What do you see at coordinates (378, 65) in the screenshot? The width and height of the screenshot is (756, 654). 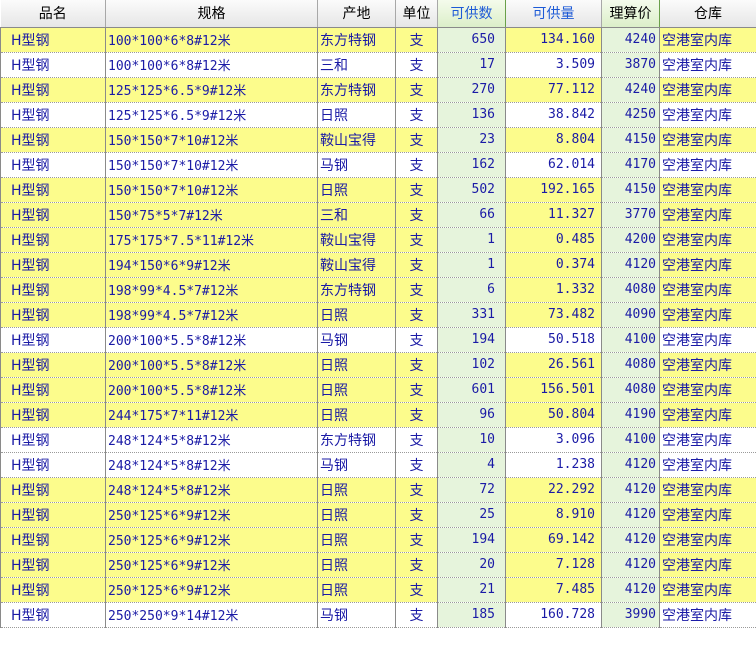 I see `table-row: H型钢 100*100*6*8#12米 三和支 17 3.509 3870 空港室内库` at bounding box center [378, 65].